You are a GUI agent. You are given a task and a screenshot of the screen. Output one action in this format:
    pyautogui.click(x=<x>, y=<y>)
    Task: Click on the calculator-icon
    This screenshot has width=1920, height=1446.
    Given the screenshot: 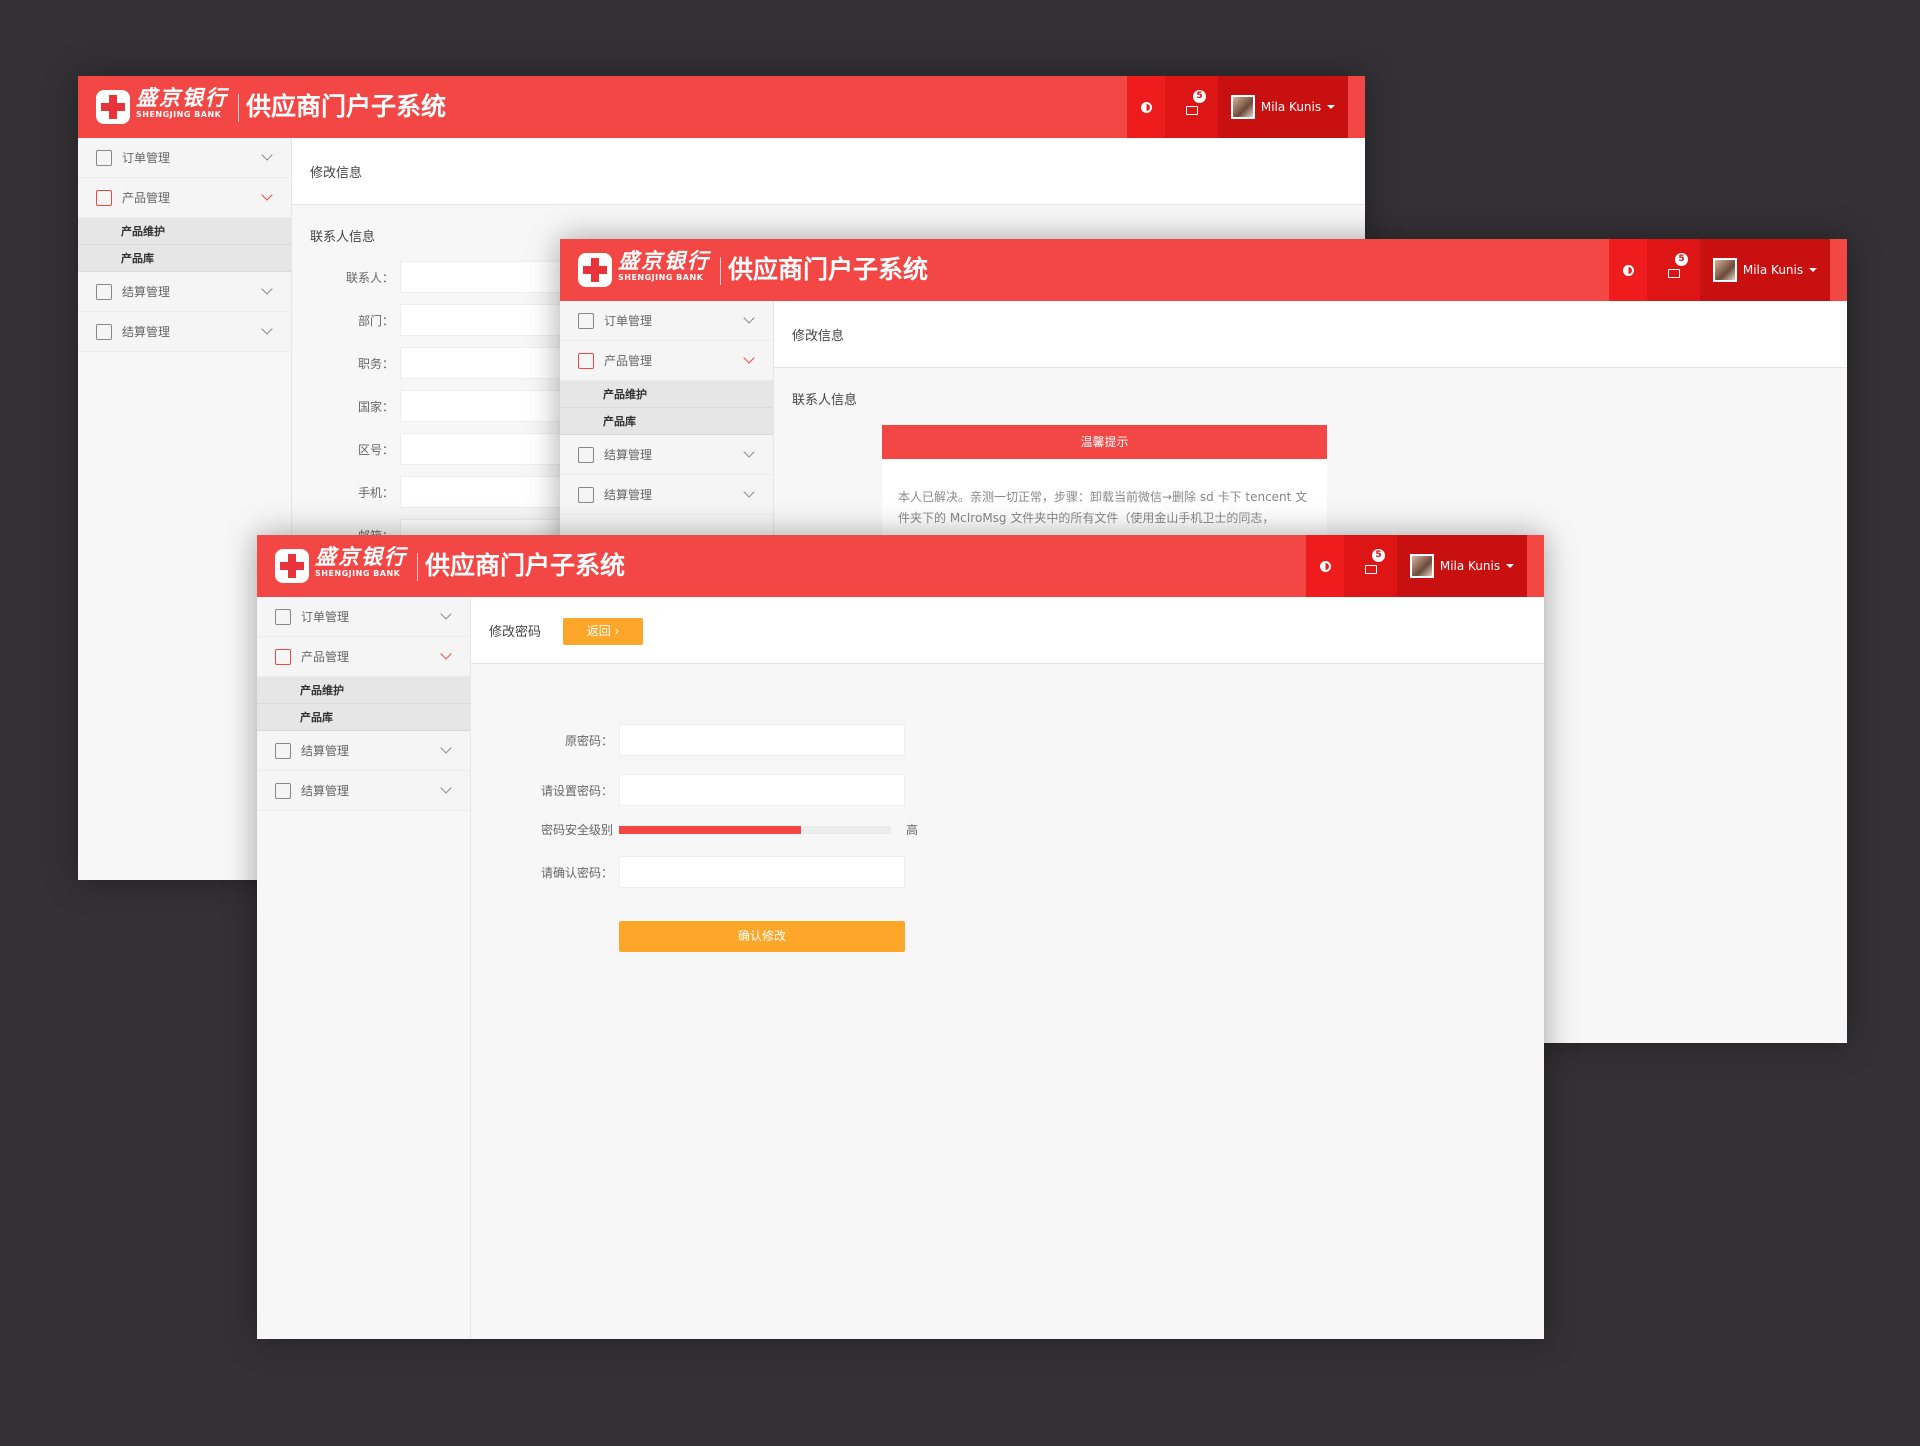 What is the action you would take?
    pyautogui.click(x=283, y=750)
    